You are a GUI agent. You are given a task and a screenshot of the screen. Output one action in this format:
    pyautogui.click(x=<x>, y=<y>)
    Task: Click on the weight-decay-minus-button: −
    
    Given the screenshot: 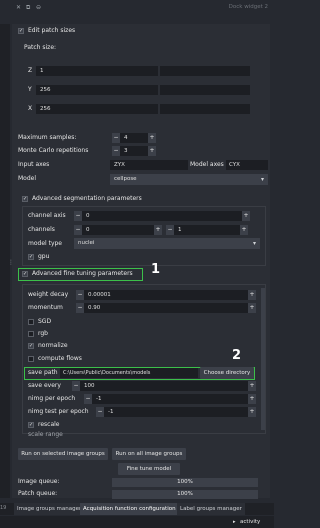 What is the action you would take?
    pyautogui.click(x=80, y=295)
    